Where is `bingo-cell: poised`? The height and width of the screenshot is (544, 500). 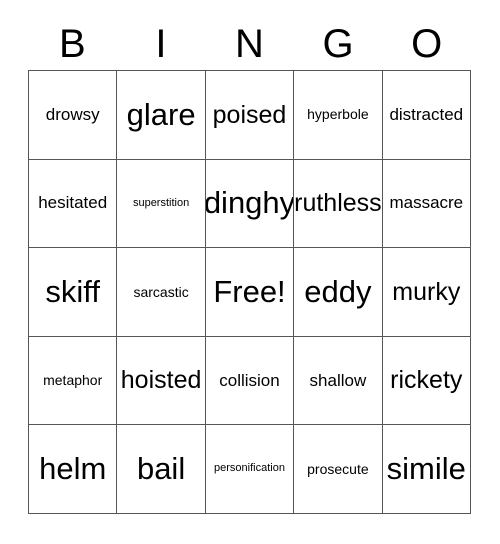 bingo-cell: poised is located at coordinates (250, 115).